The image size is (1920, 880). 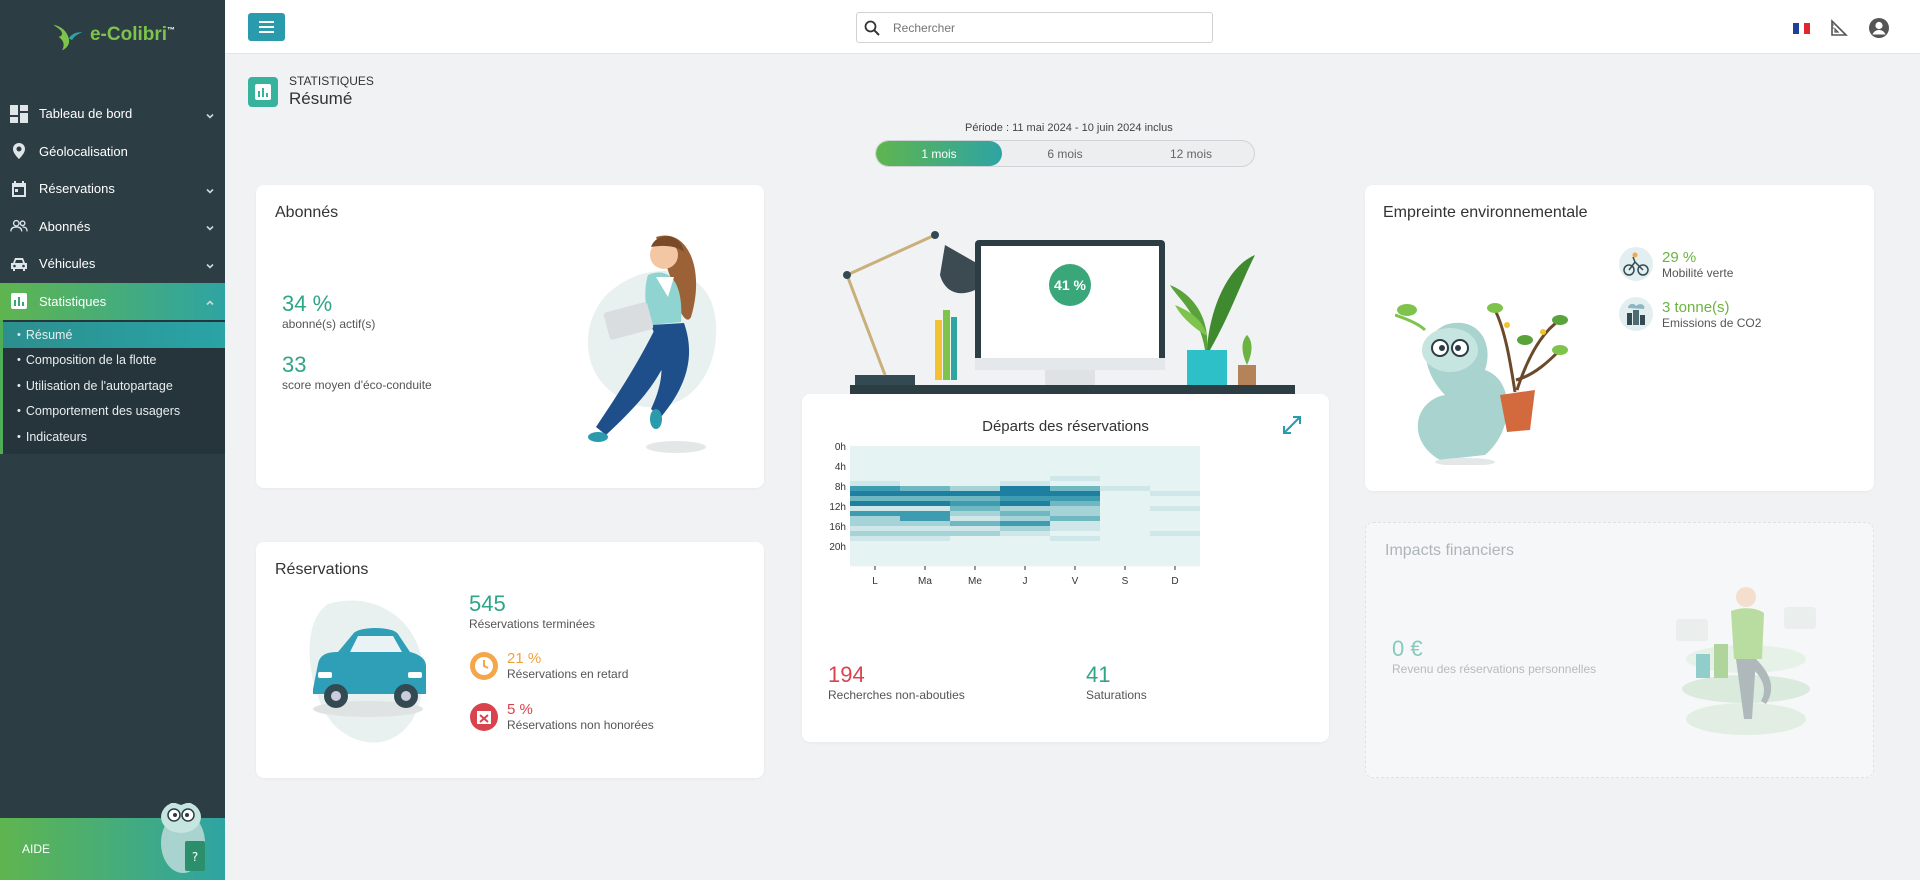 I want to click on search-box, so click(x=1034, y=27).